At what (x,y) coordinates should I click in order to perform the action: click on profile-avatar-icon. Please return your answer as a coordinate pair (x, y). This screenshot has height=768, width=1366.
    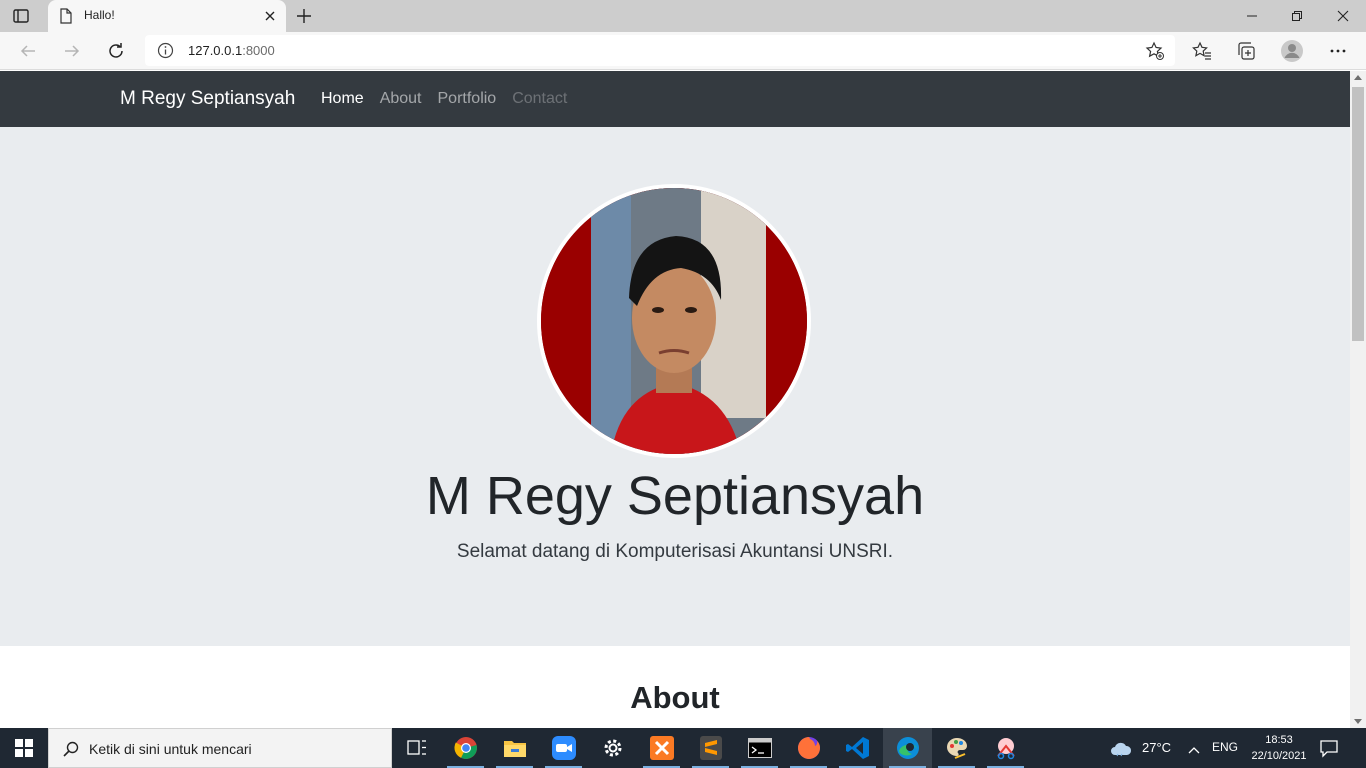
    Looking at the image, I should click on (1292, 51).